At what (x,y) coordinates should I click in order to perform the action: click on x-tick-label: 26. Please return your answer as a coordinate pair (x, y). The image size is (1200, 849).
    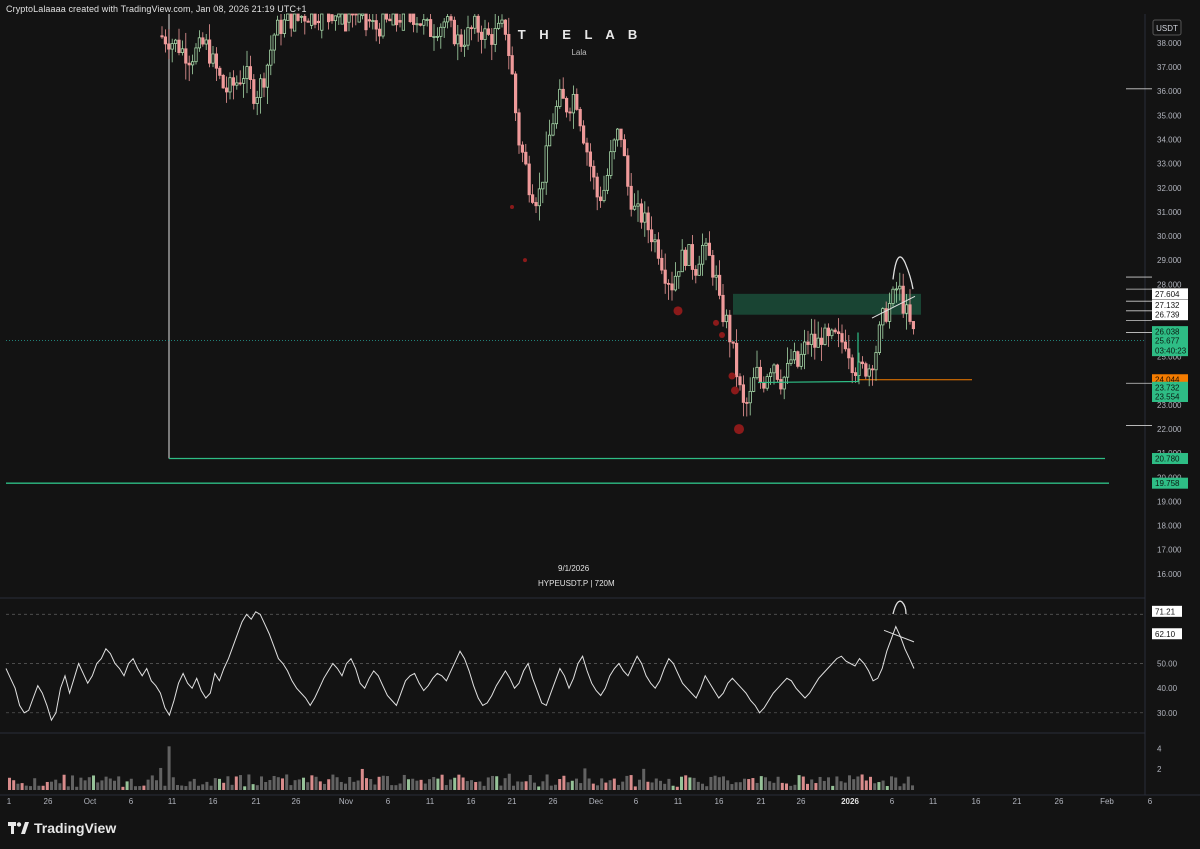
    Looking at the image, I should click on (1059, 801).